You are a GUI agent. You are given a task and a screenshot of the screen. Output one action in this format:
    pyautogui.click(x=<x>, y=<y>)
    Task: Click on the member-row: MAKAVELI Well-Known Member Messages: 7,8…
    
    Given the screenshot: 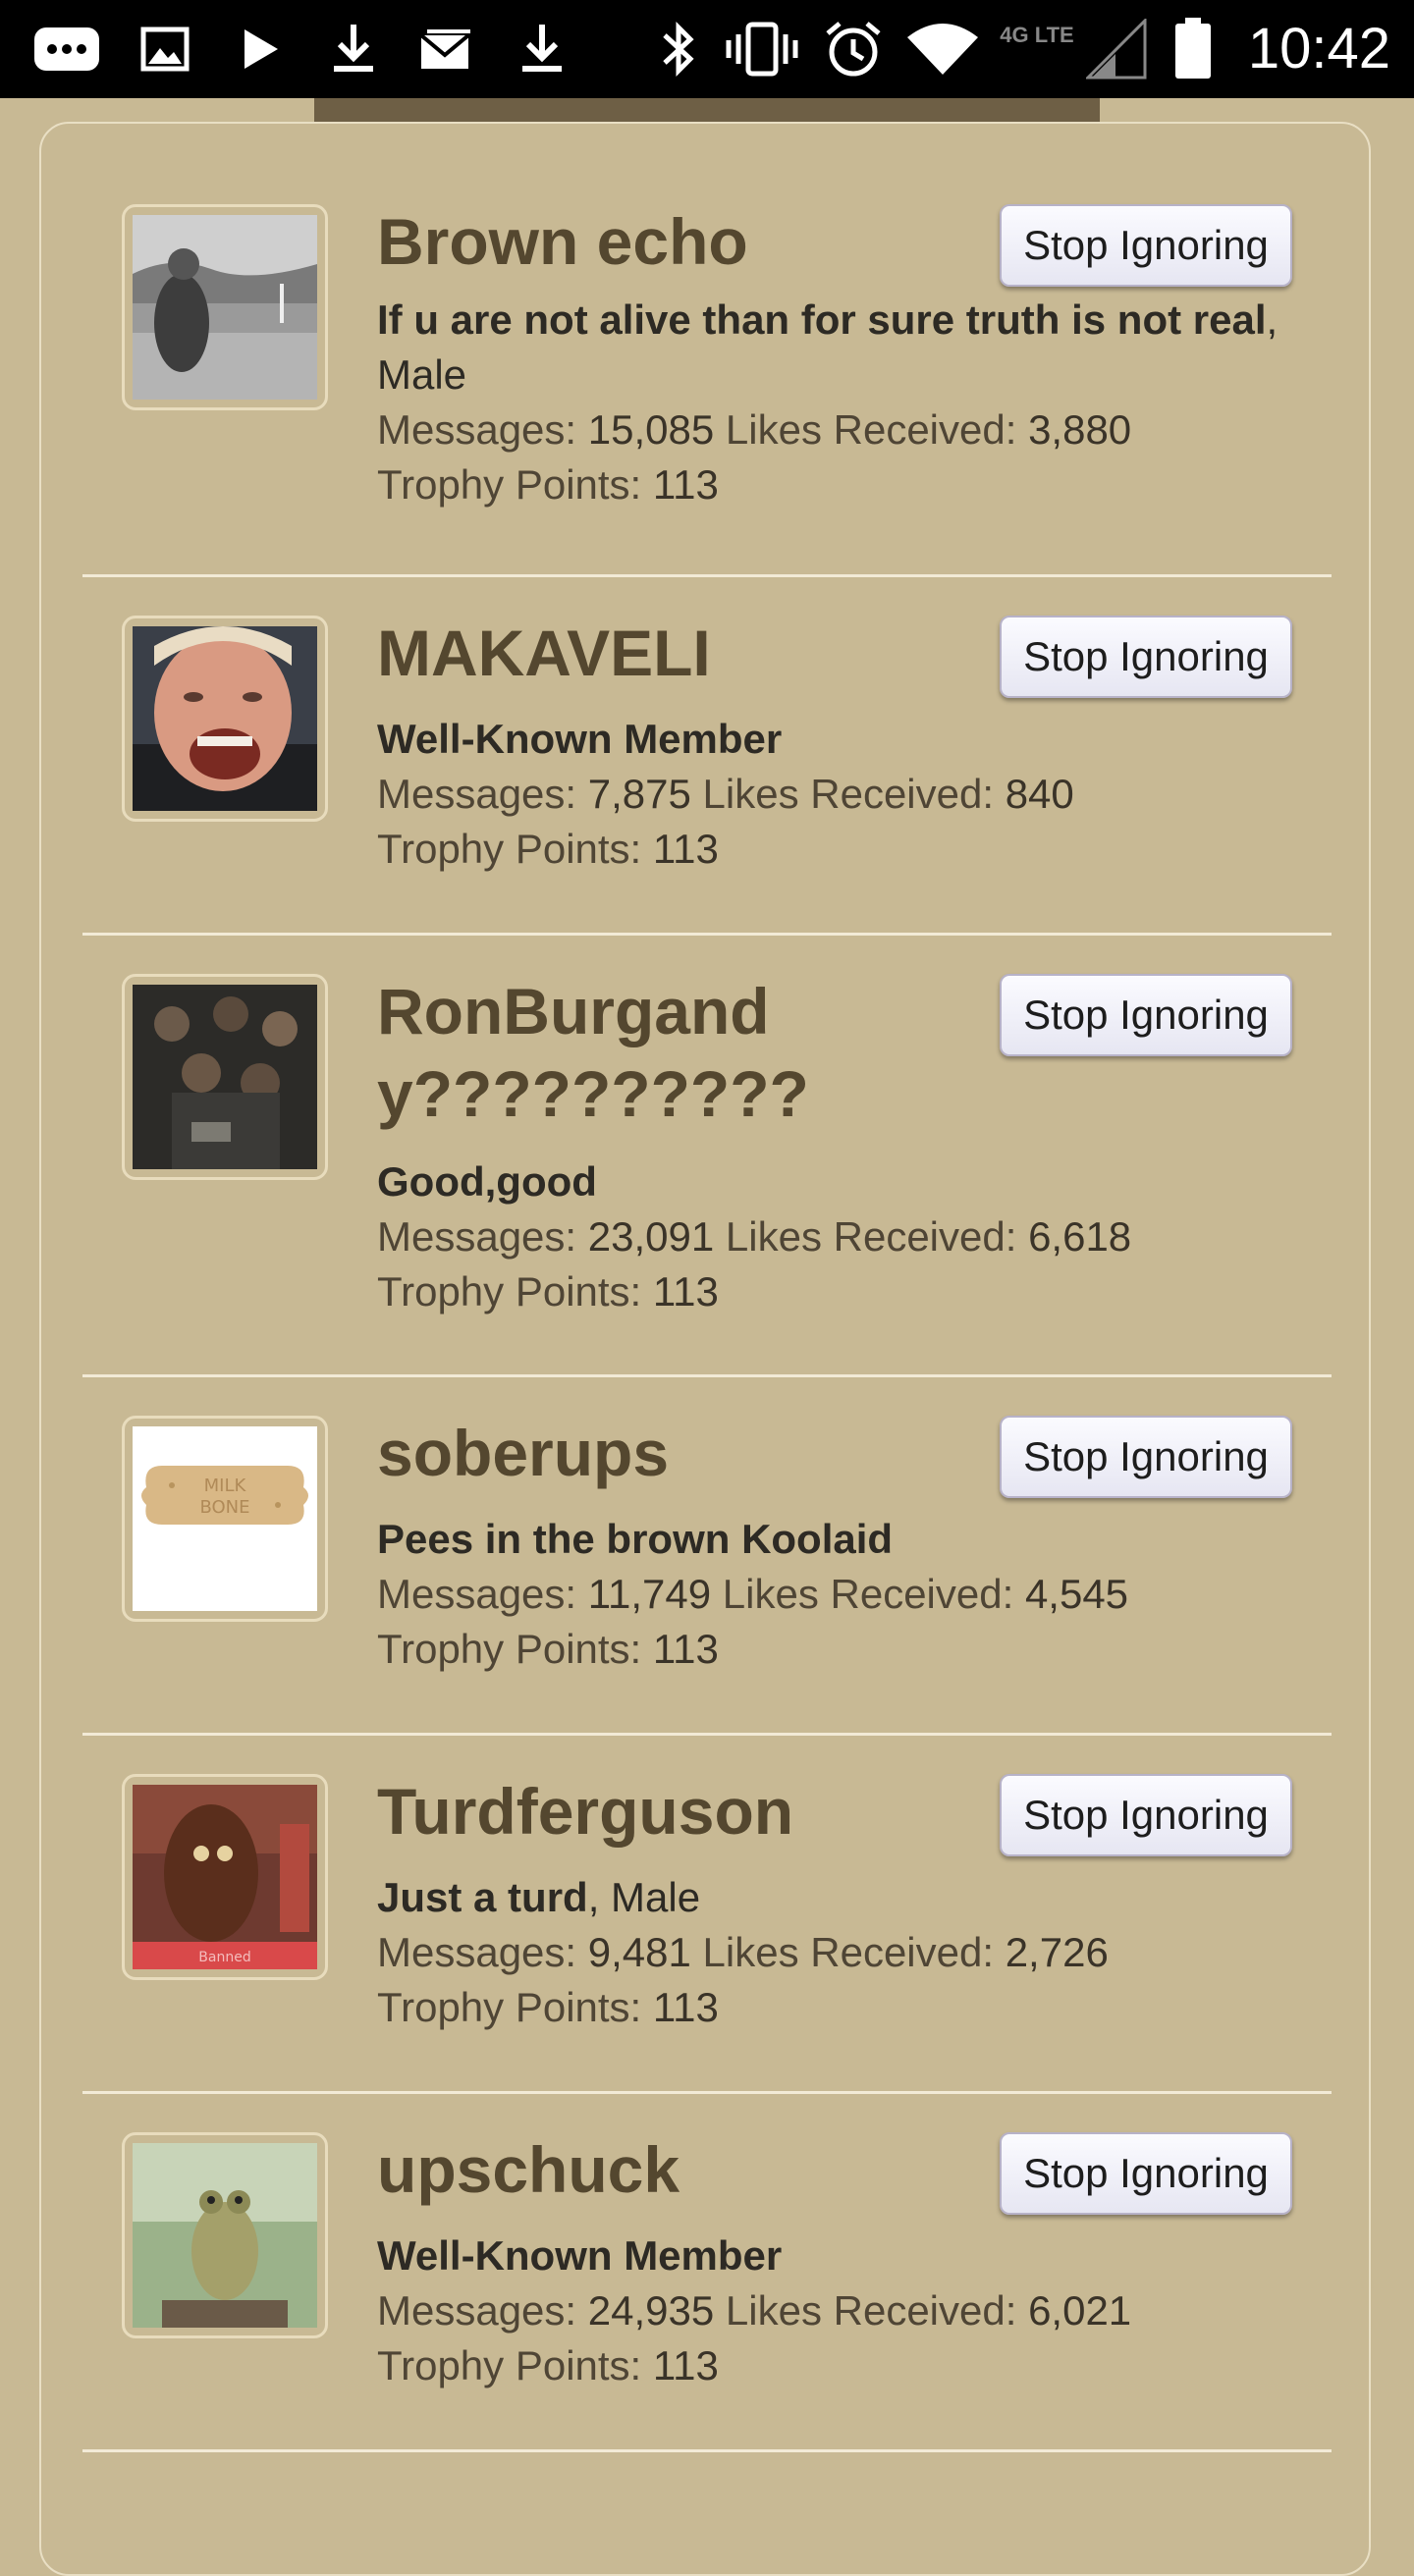 What is the action you would take?
    pyautogui.click(x=707, y=755)
    